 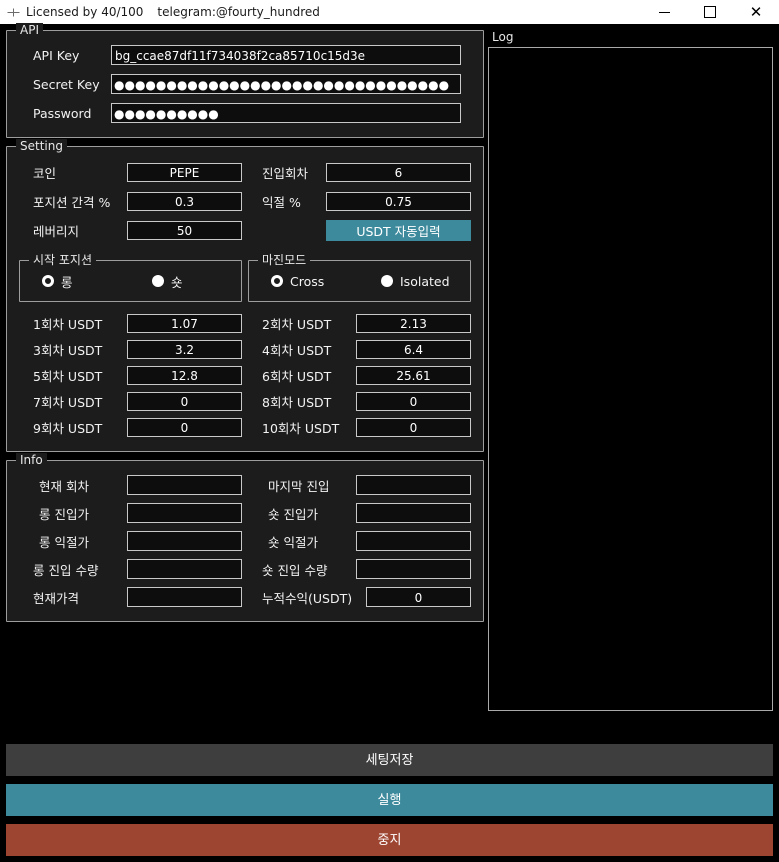 What do you see at coordinates (293, 514) in the screenshot?
I see `info-short-entry-price-label: 숏 진입가` at bounding box center [293, 514].